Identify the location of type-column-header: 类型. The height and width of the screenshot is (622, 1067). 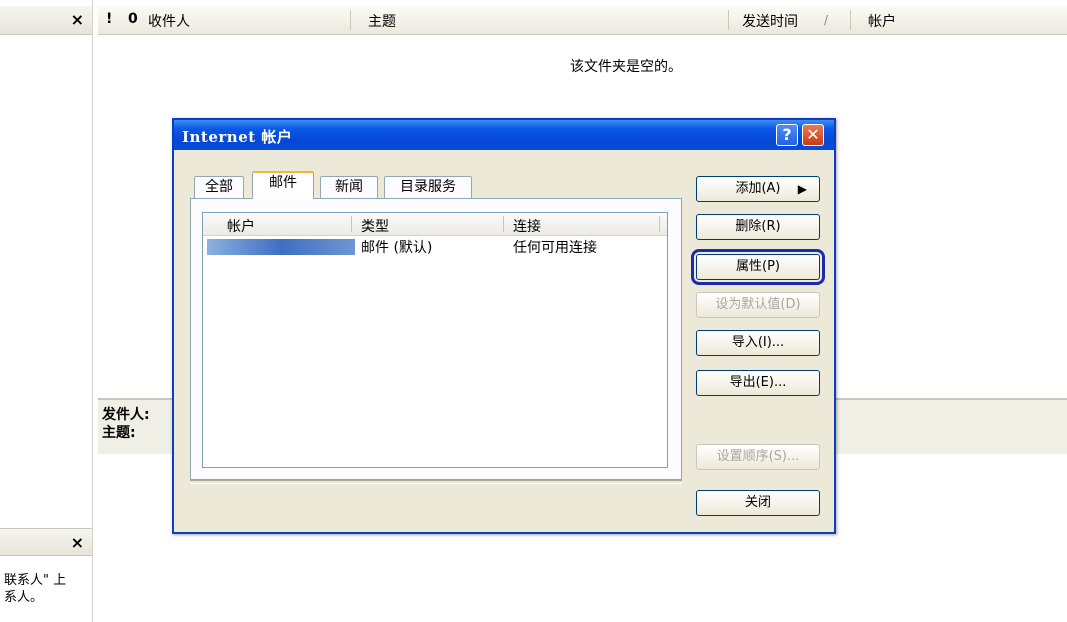
(375, 226).